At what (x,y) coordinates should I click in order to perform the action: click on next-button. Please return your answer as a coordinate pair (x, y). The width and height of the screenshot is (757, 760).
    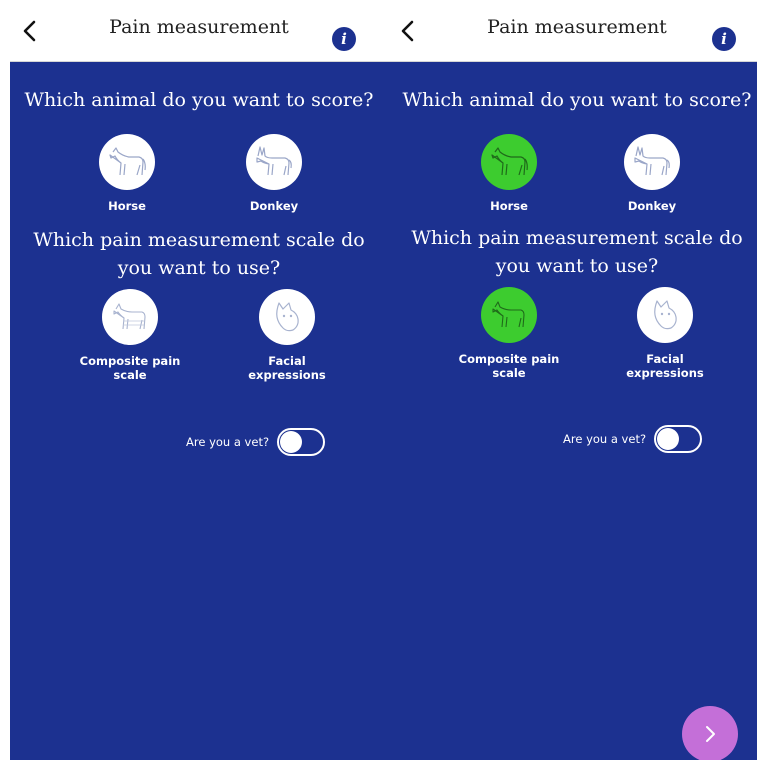
    Looking at the image, I should click on (710, 733).